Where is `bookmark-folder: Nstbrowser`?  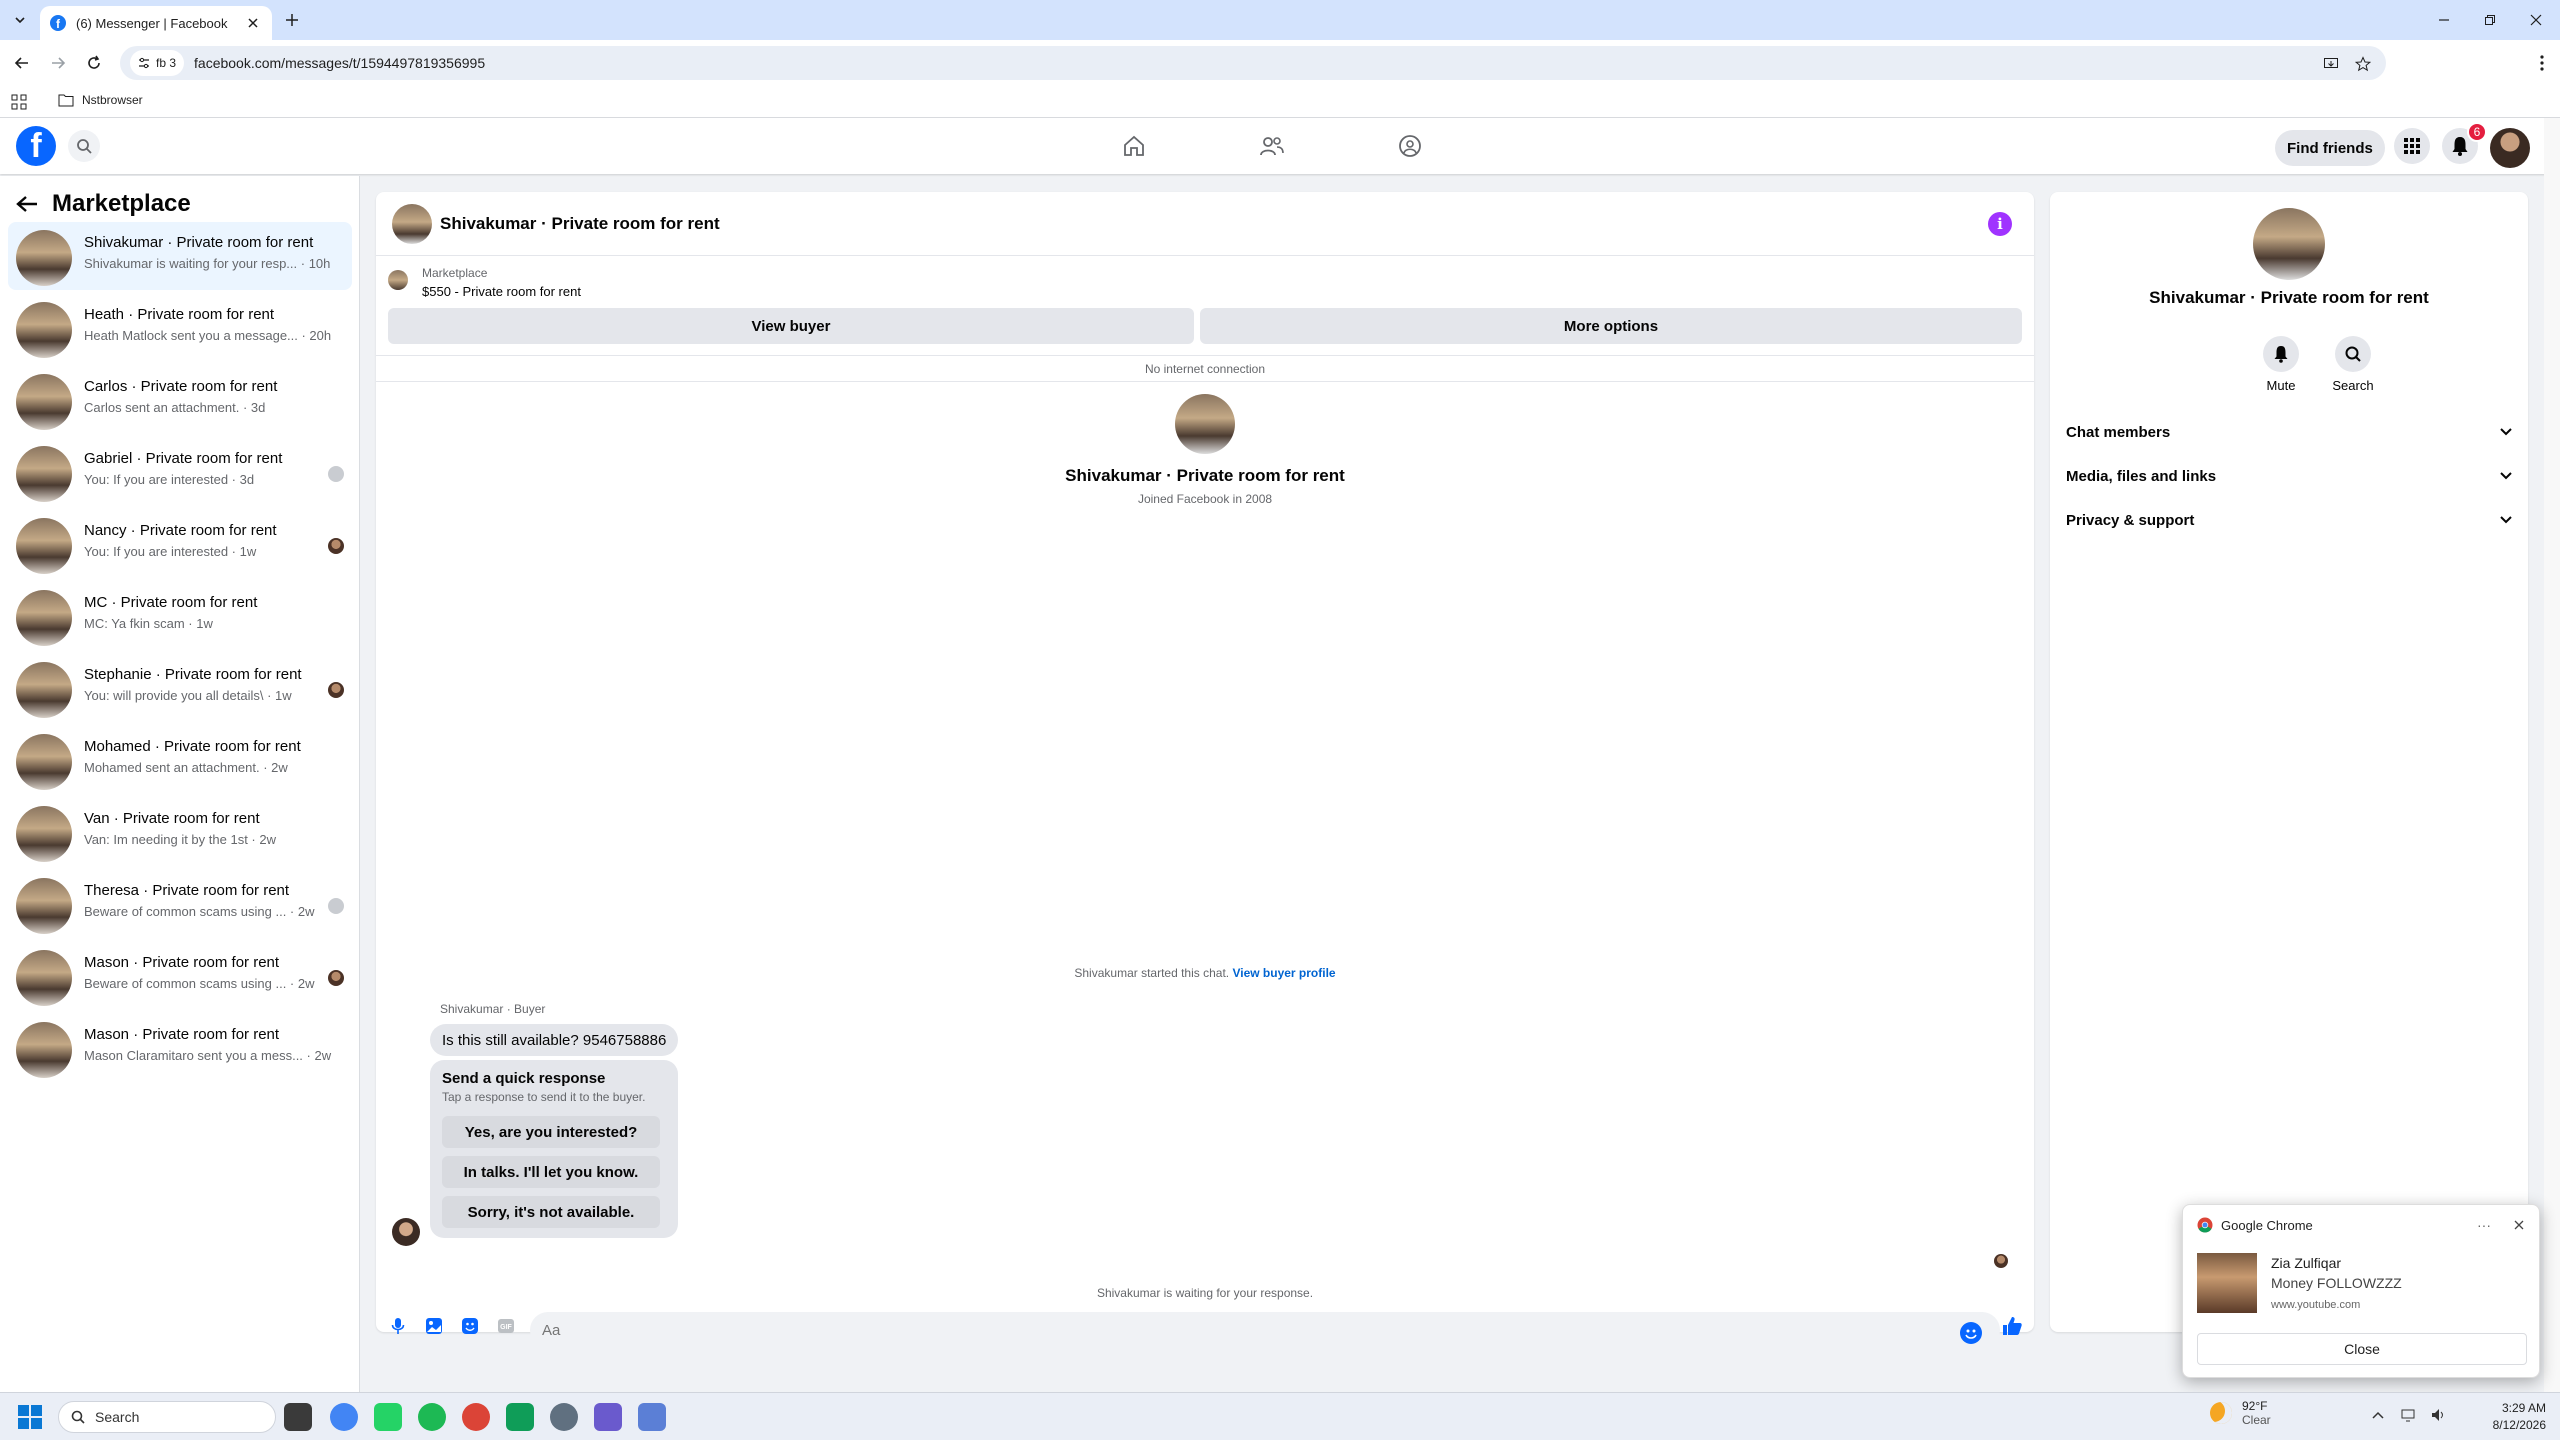
bookmark-folder: Nstbrowser is located at coordinates (100, 100).